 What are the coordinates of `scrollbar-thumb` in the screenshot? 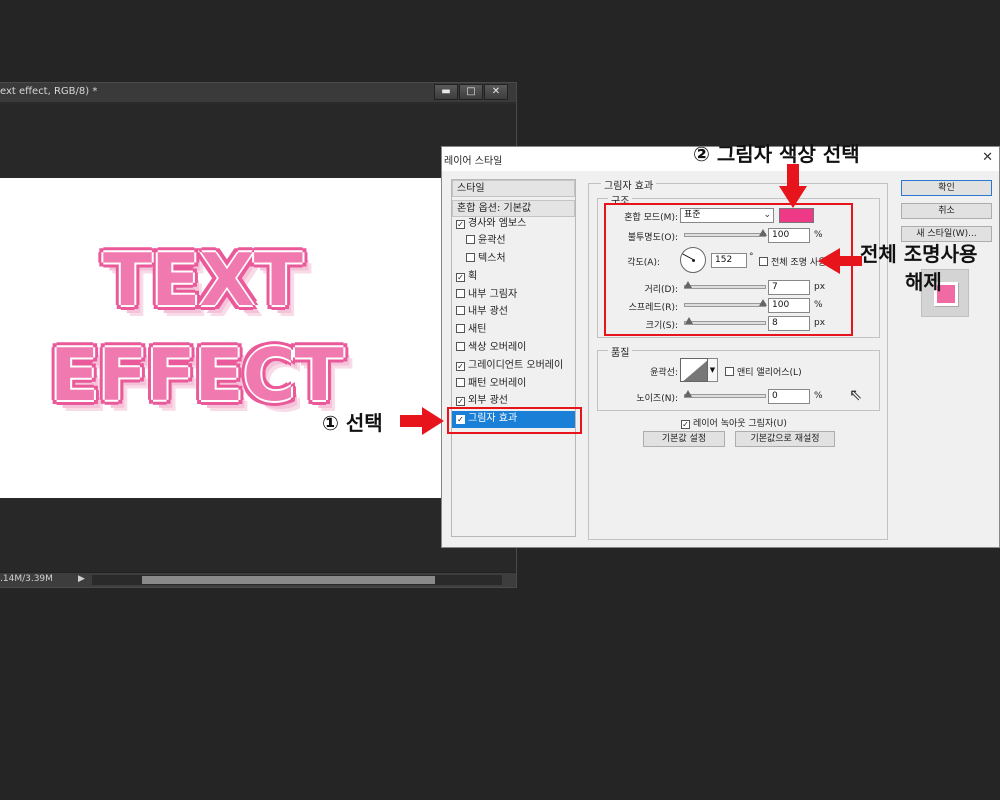 It's located at (288, 580).